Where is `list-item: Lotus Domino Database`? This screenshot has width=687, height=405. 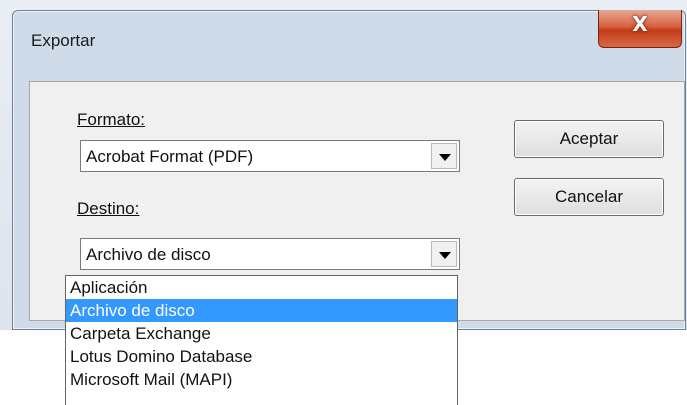
list-item: Lotus Domino Database is located at coordinates (261, 356).